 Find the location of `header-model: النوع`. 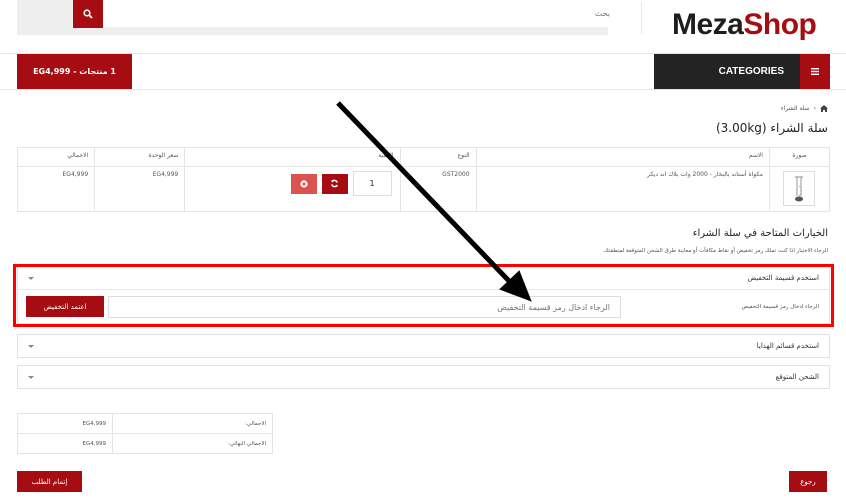

header-model: النوع is located at coordinates (438, 157).